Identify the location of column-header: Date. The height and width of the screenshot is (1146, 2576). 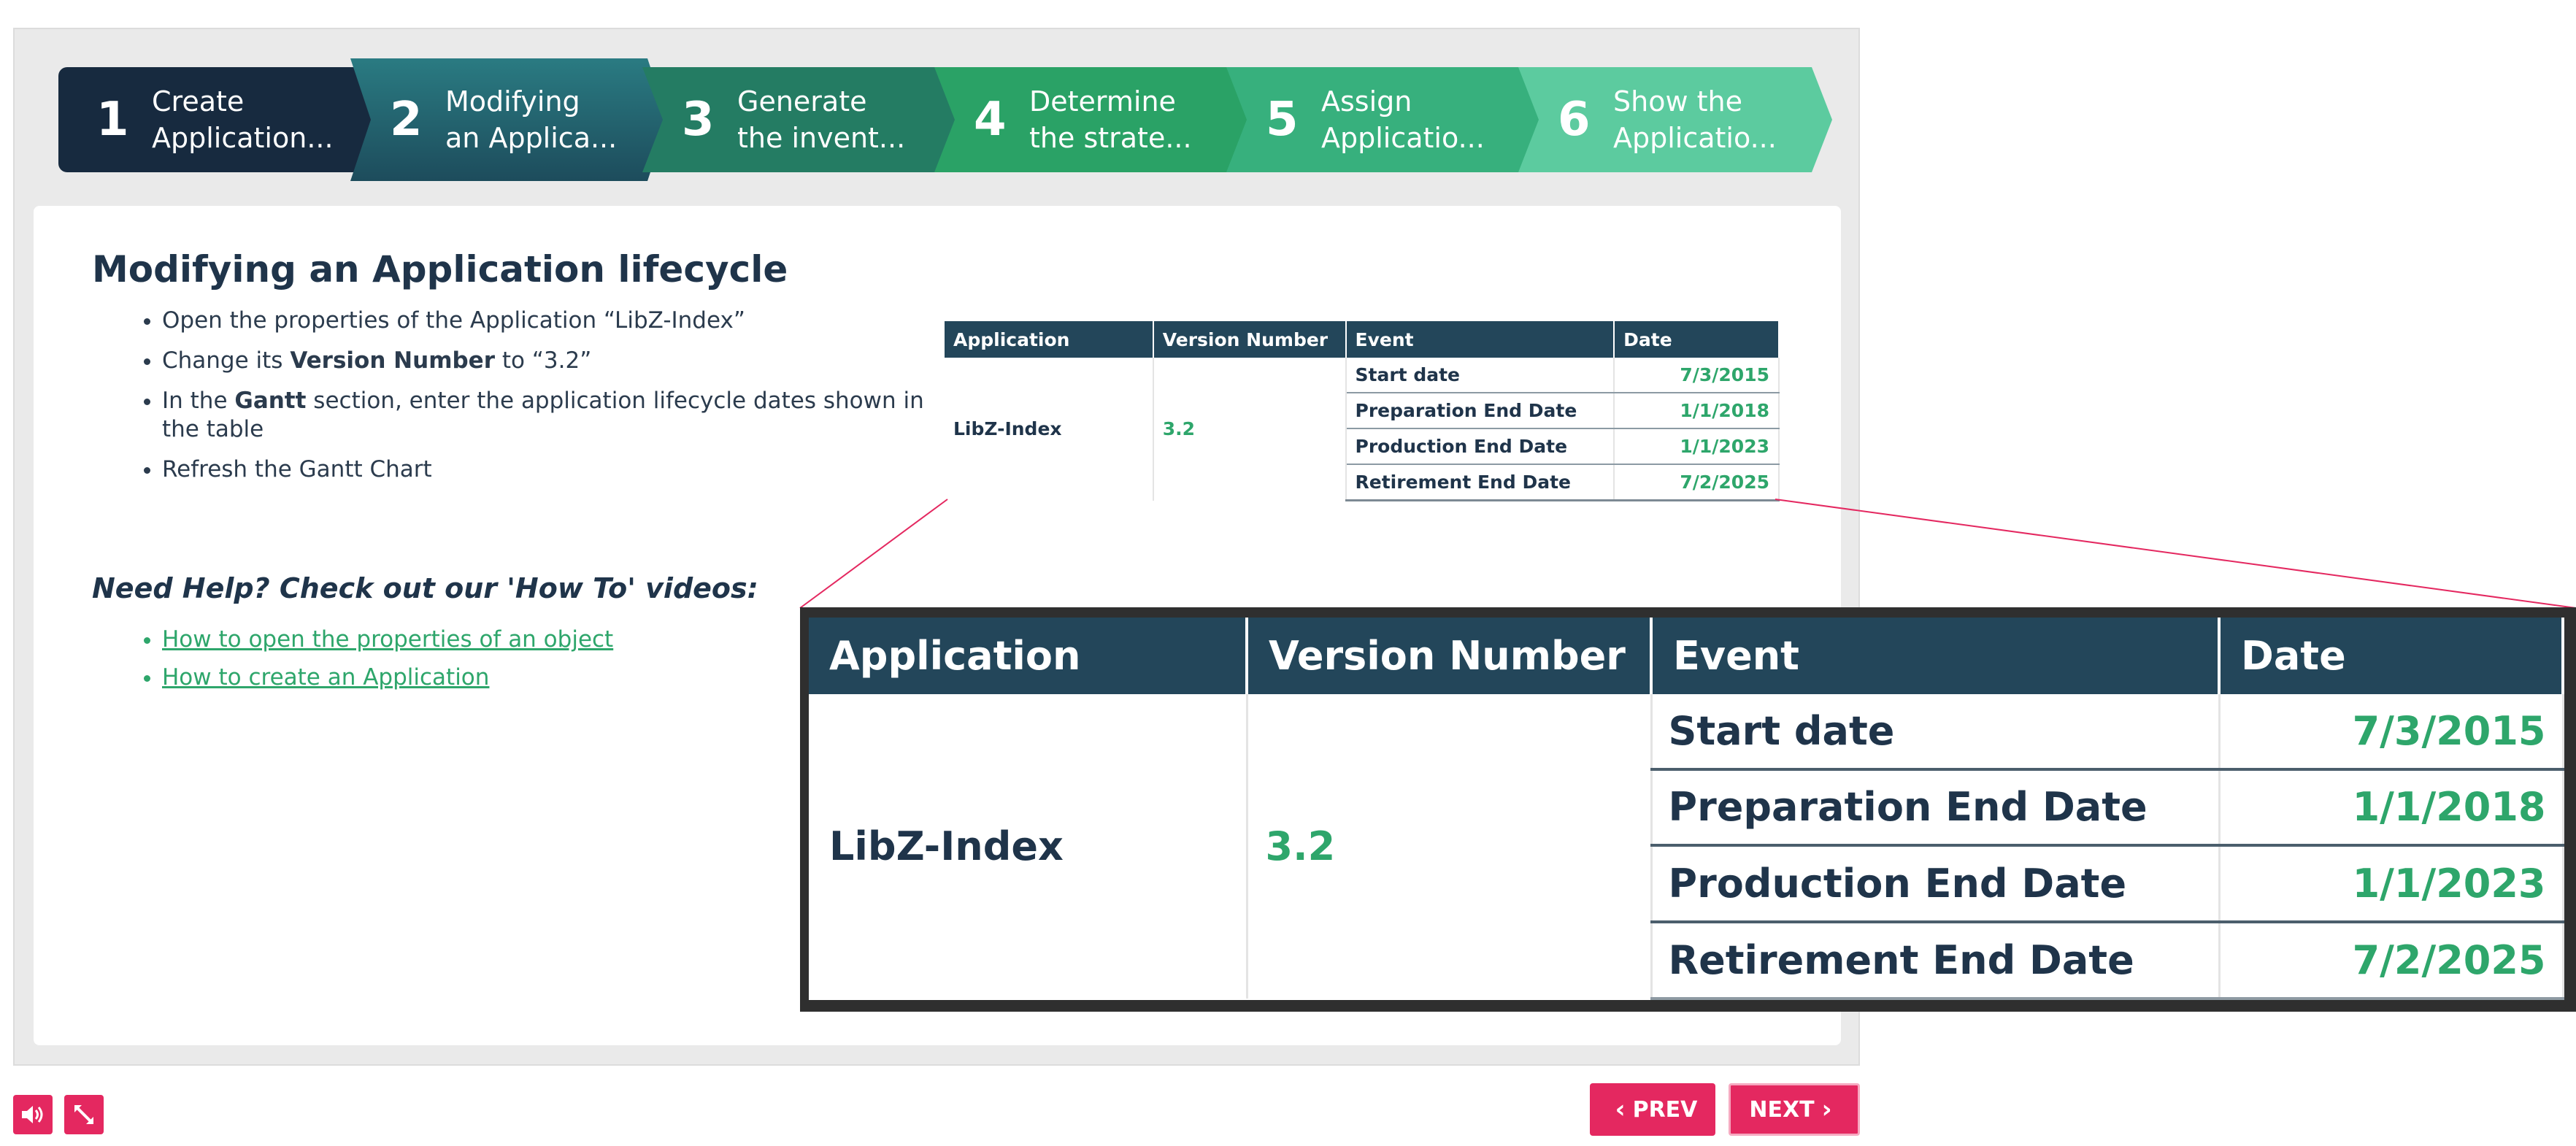
(2391, 656).